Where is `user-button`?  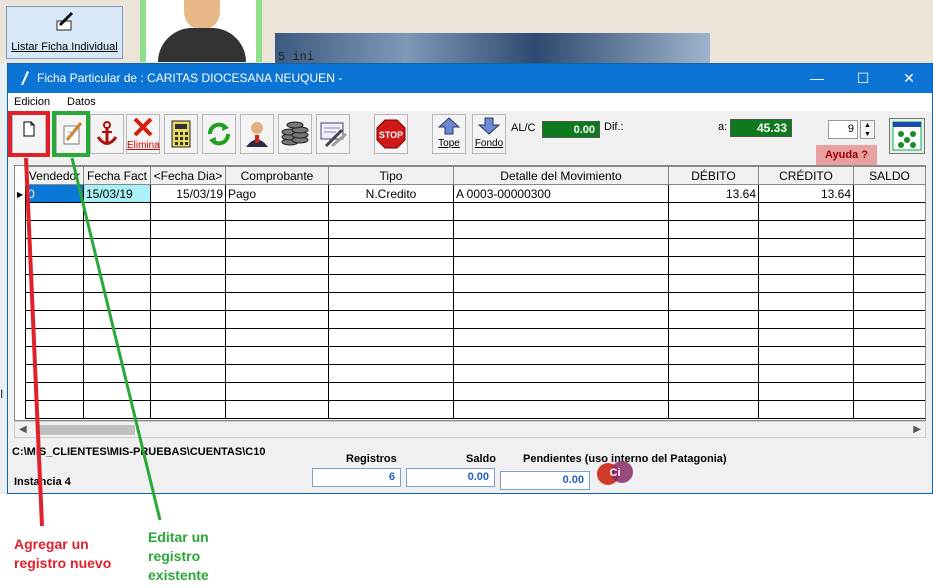
user-button is located at coordinates (257, 134).